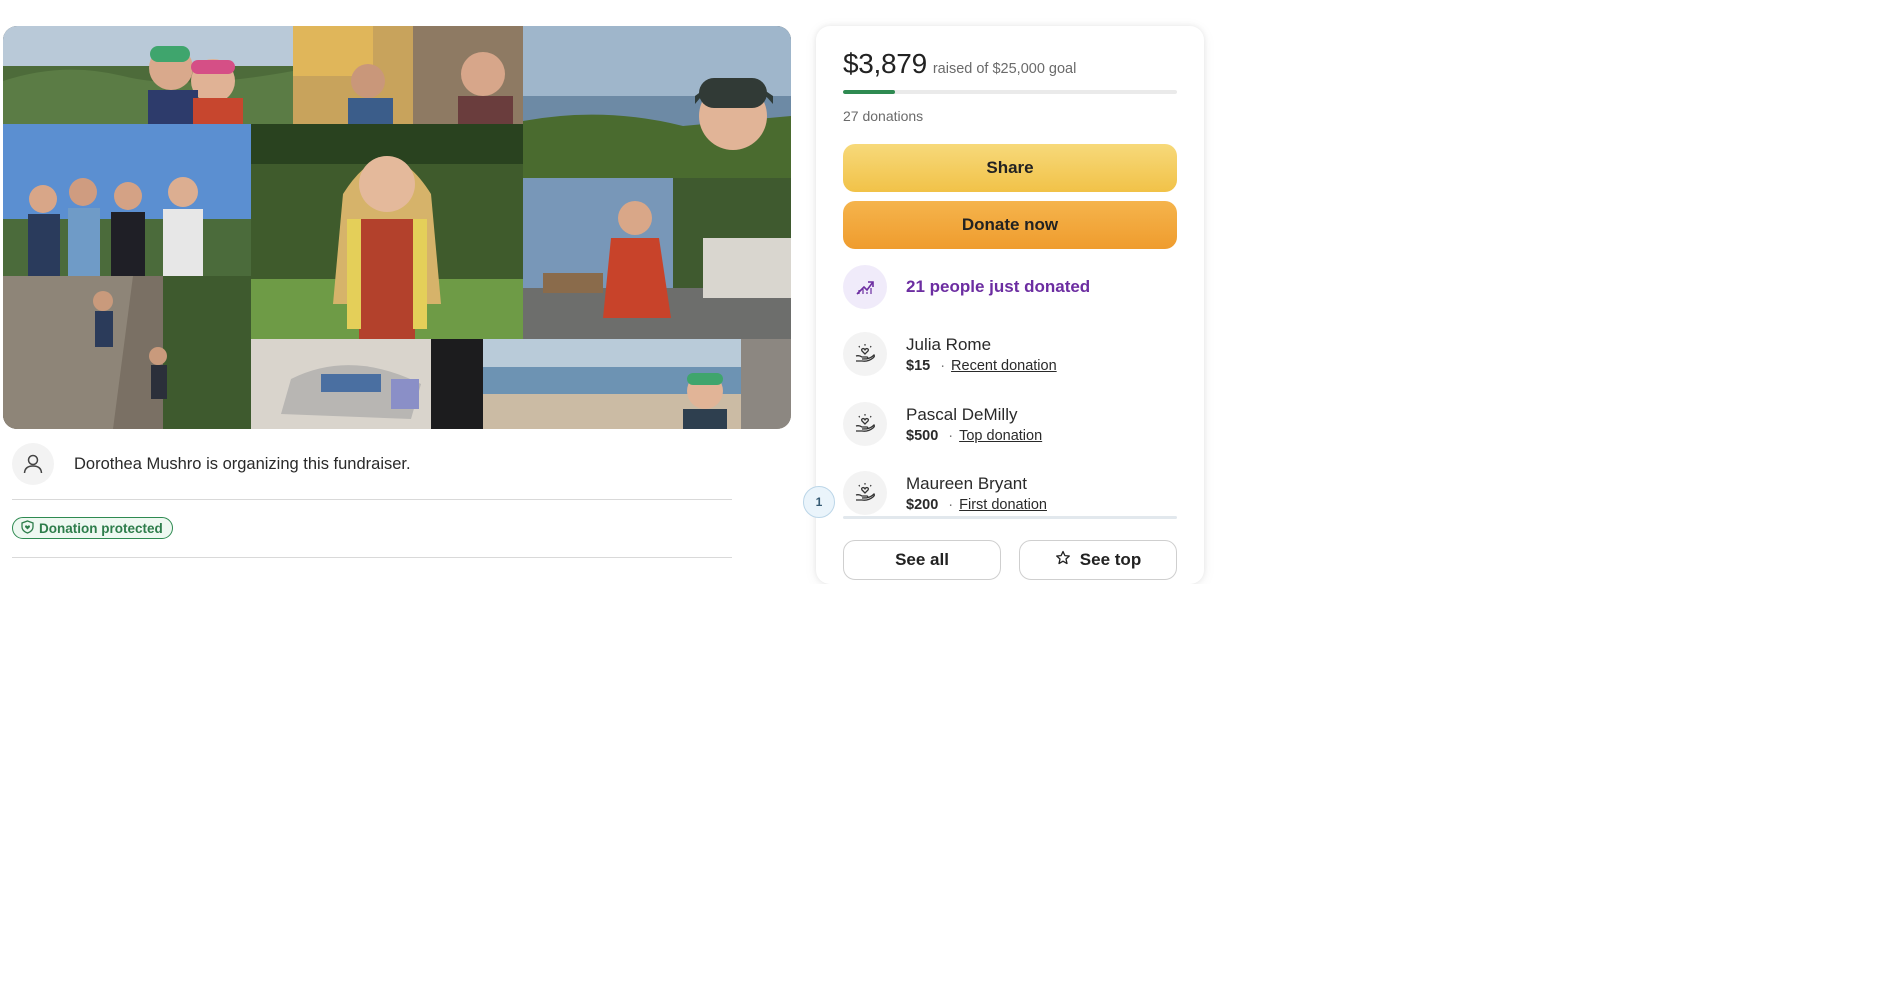 The height and width of the screenshot is (1004, 1889). I want to click on see-all-button: See all, so click(922, 560).